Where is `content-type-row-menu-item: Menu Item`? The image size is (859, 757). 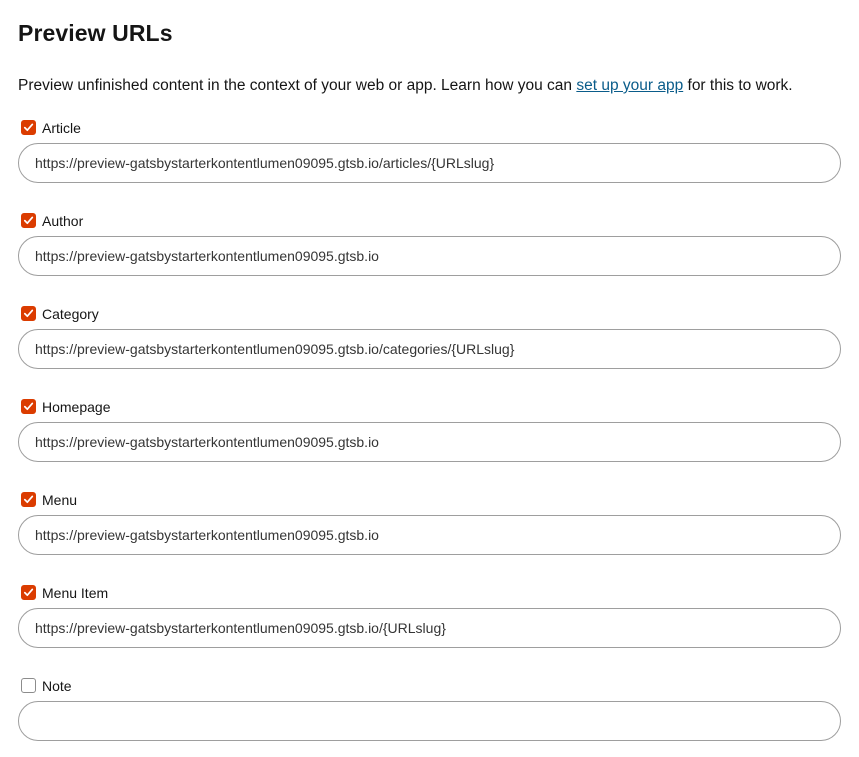 content-type-row-menu-item: Menu Item is located at coordinates (429, 624).